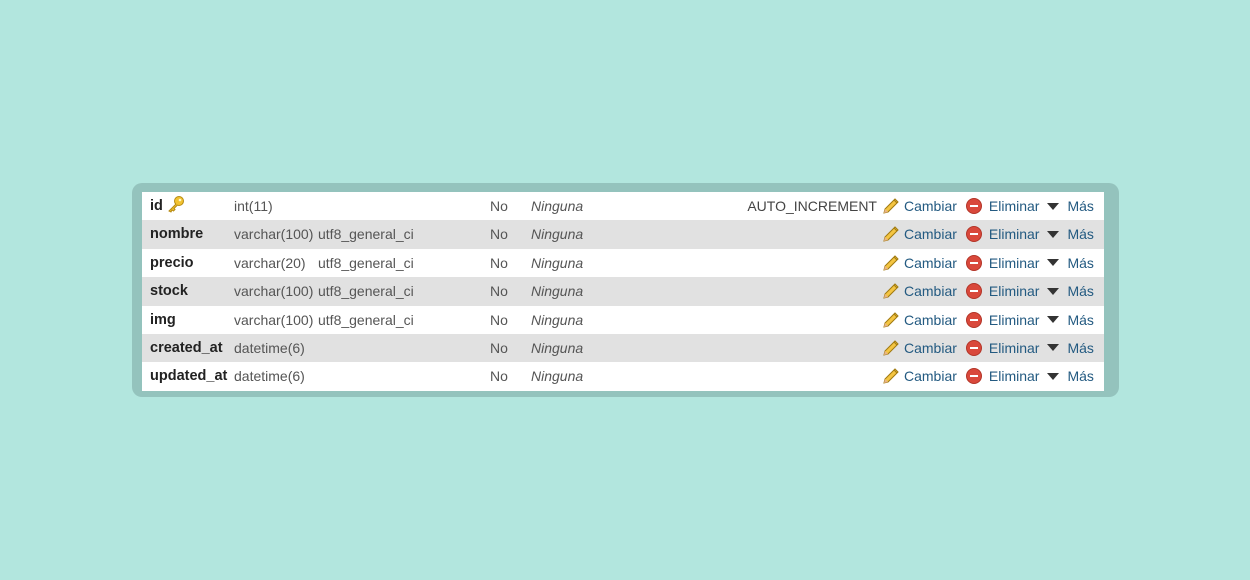 Image resolution: width=1250 pixels, height=580 pixels. Describe the element at coordinates (177, 234) in the screenshot. I see `column-name: nombre` at that location.